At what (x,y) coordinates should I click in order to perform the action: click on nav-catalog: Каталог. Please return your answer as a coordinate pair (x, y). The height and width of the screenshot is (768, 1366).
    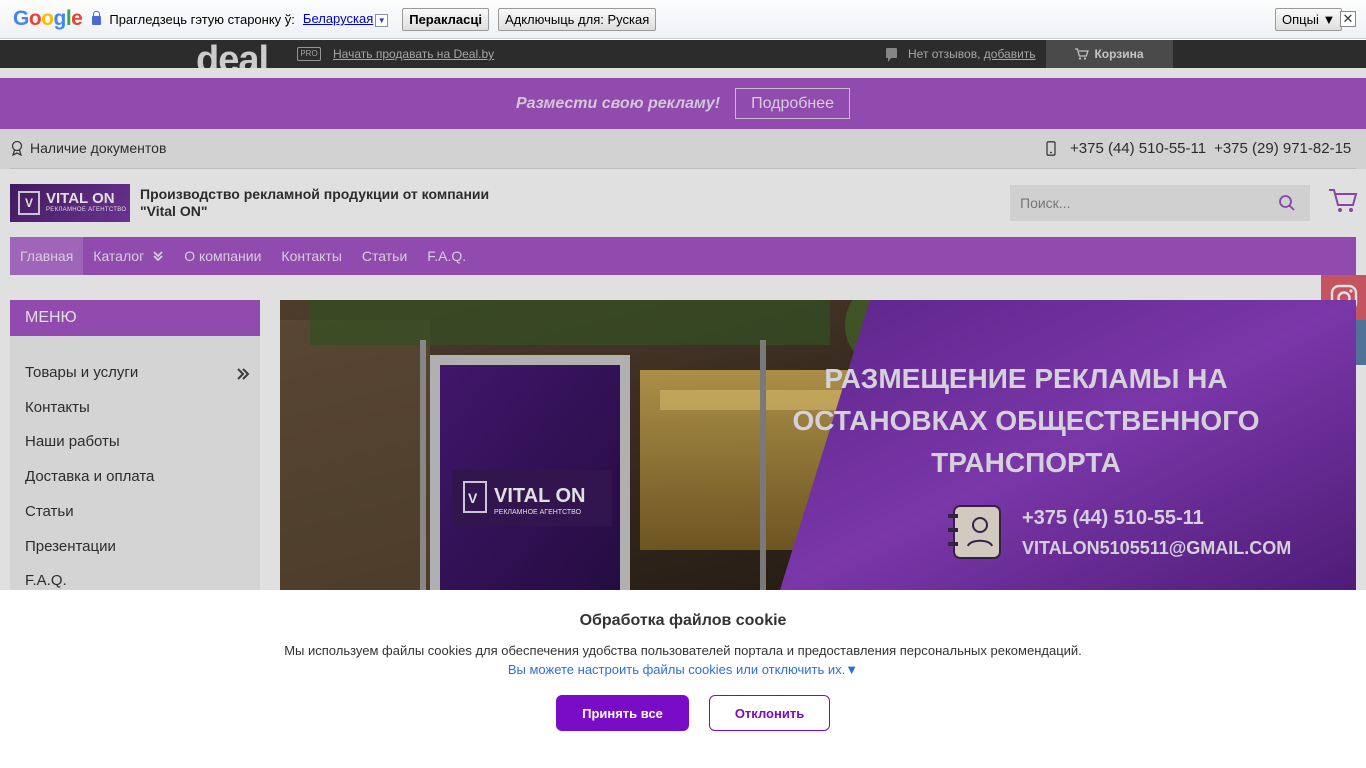
    Looking at the image, I should click on (128, 256).